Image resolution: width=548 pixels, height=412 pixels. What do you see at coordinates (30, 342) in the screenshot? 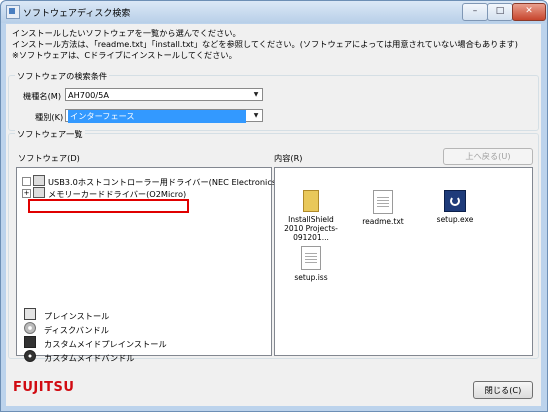
I see `custom-preinstall-icon` at bounding box center [30, 342].